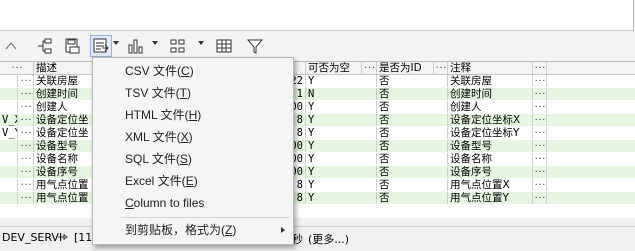  What do you see at coordinates (193, 181) in the screenshot?
I see `menu-item-excel: Excel 文件(E)` at bounding box center [193, 181].